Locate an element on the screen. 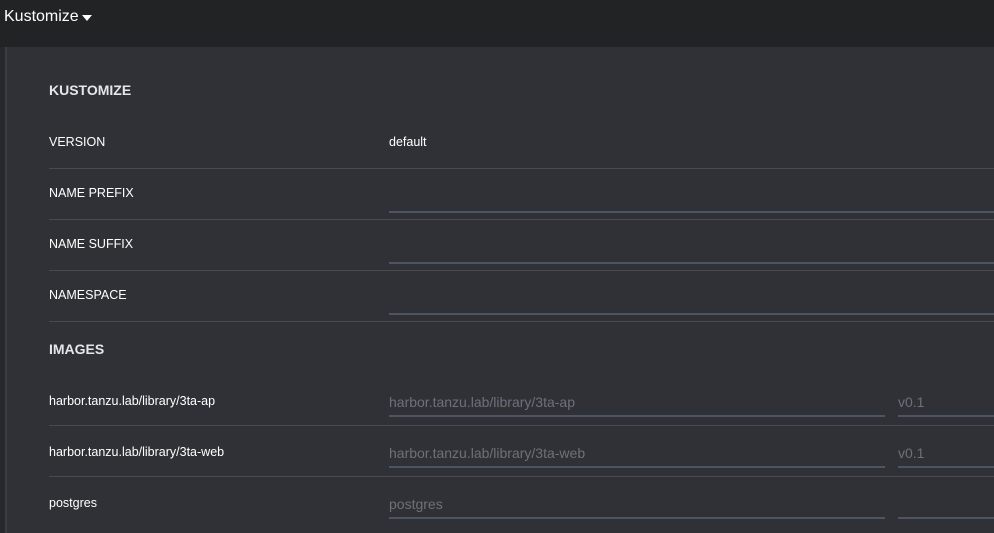 Image resolution: width=994 pixels, height=533 pixels. version-value: default is located at coordinates (408, 142).